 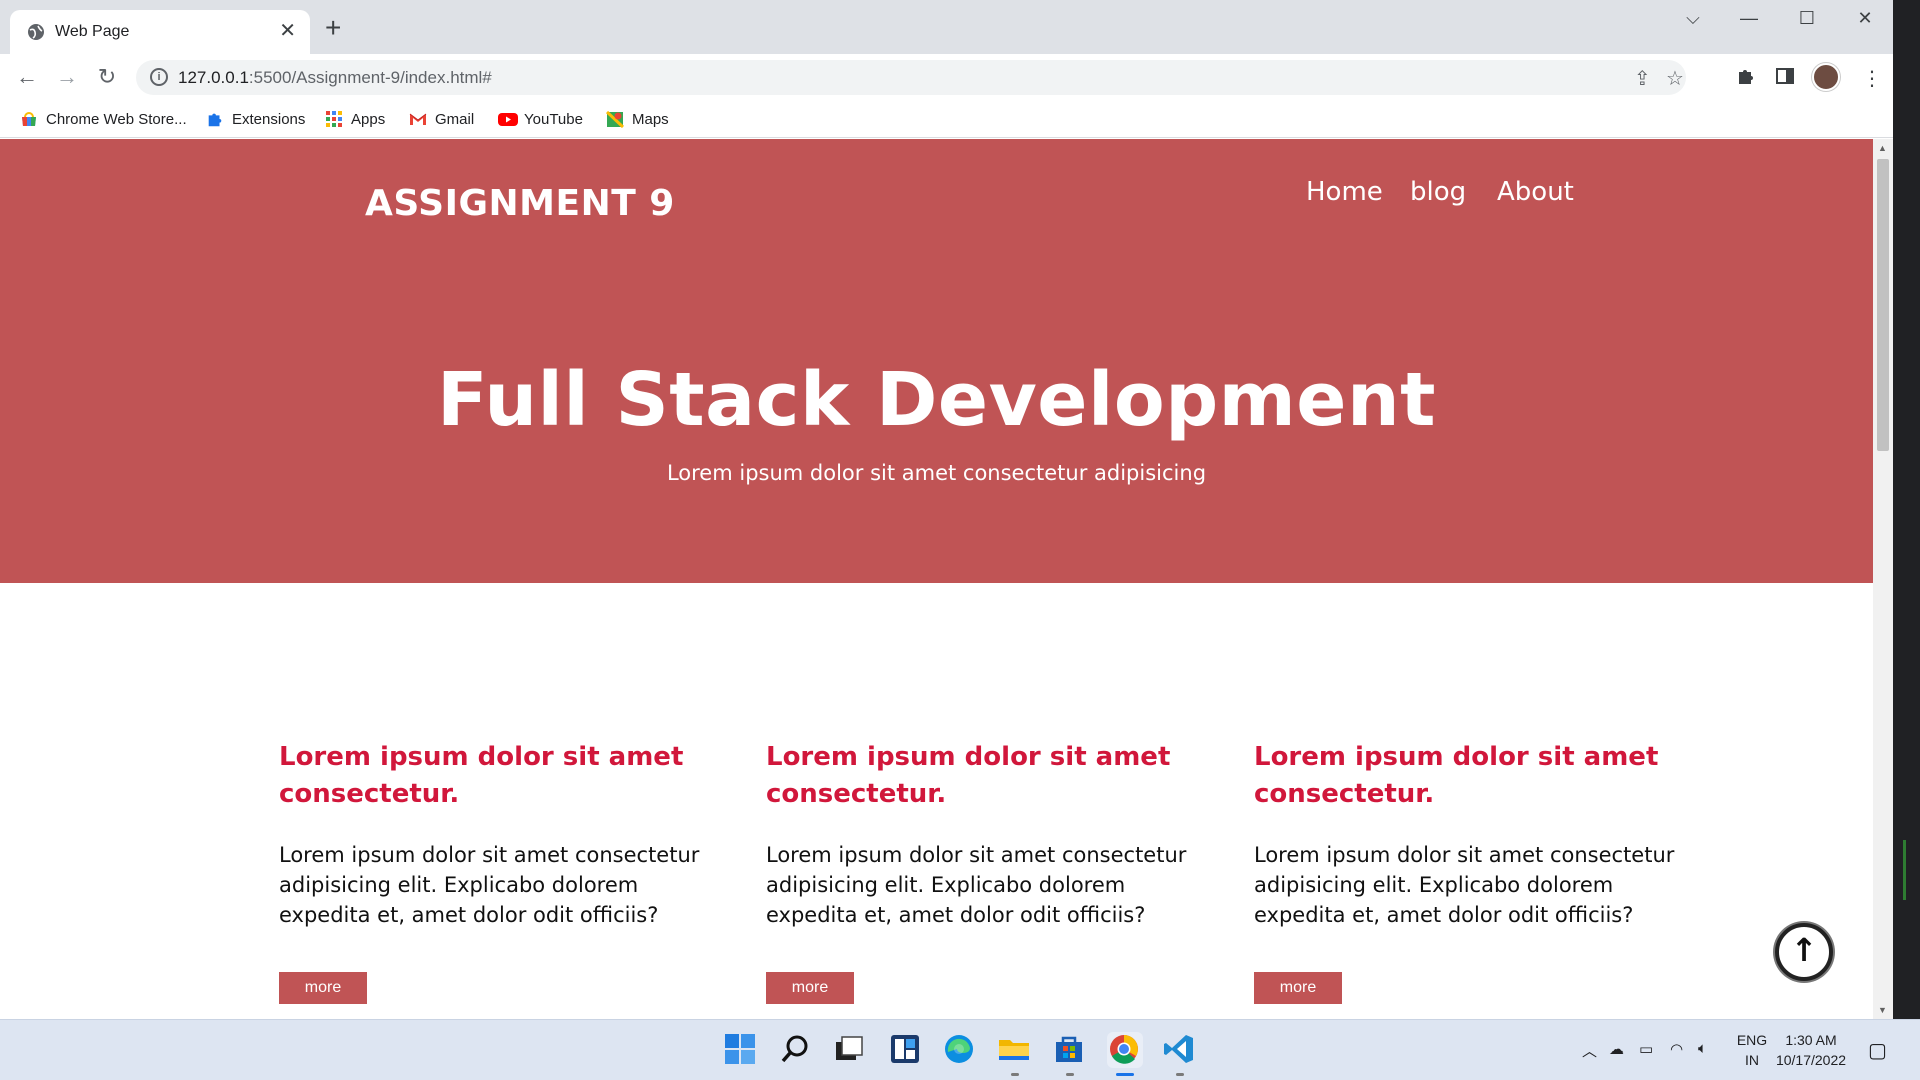 I want to click on bookmark-label: Gmail, so click(x=455, y=119).